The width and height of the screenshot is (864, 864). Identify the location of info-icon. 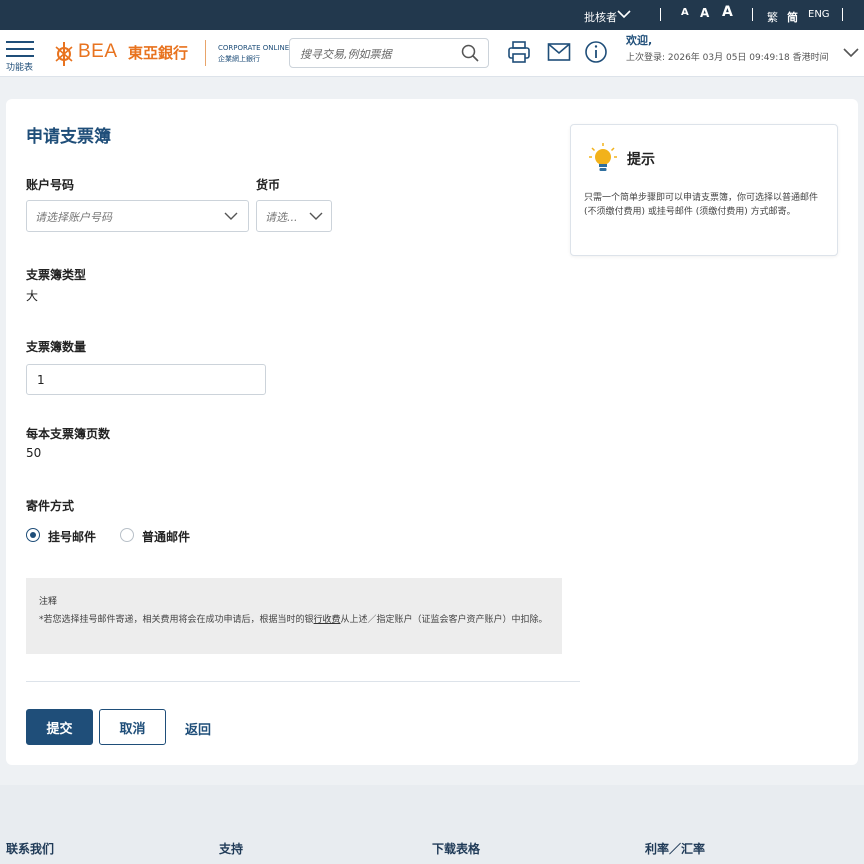
(596, 52).